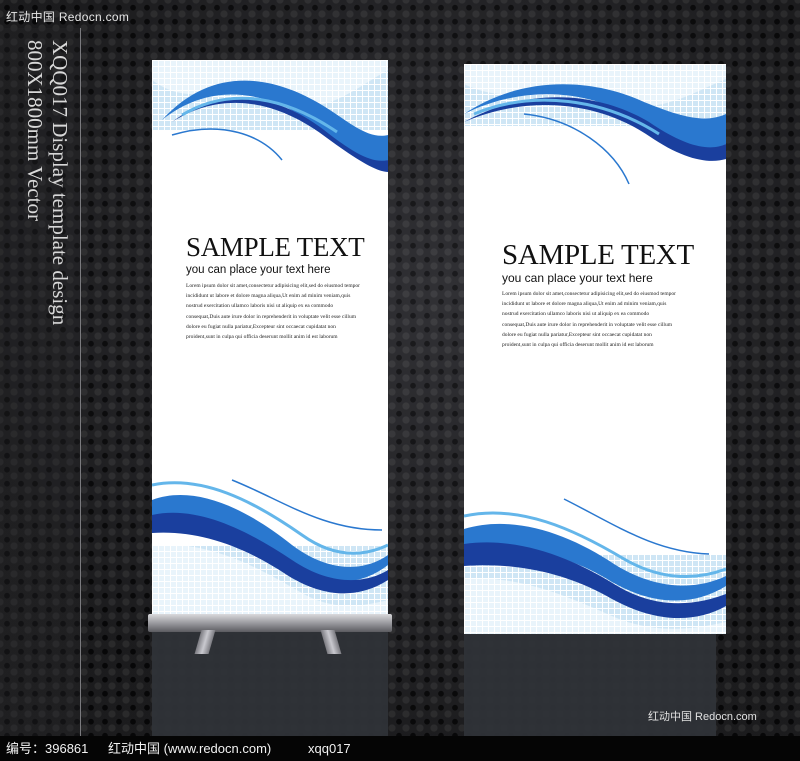 The image size is (800, 761). Describe the element at coordinates (702, 717) in the screenshot. I see `watermark-bottom: 红动中国 Redocn.com` at that location.